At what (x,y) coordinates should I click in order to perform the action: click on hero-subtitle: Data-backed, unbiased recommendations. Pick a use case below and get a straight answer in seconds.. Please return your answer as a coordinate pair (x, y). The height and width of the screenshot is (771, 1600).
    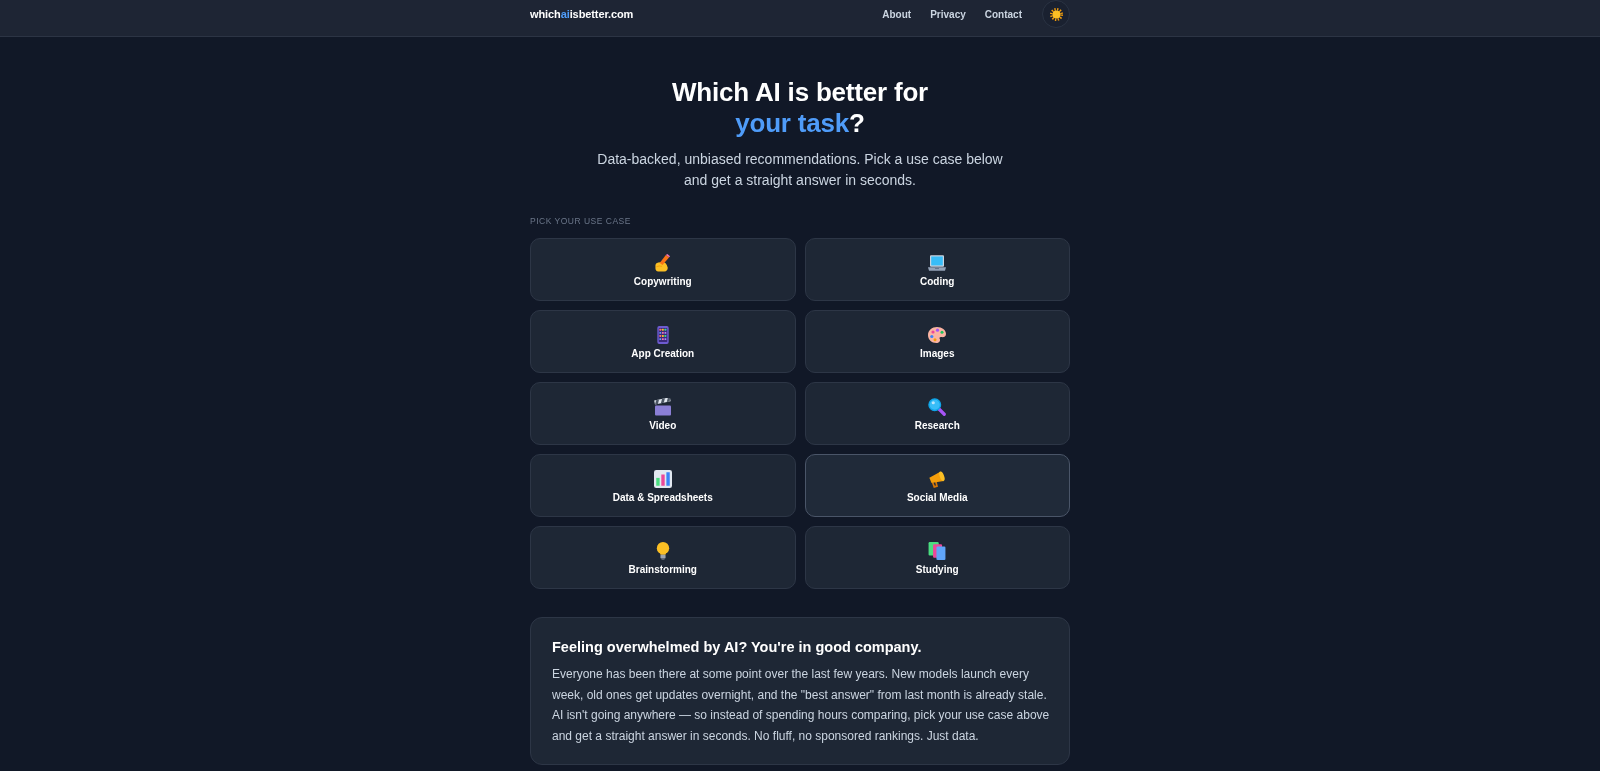
    Looking at the image, I should click on (800, 170).